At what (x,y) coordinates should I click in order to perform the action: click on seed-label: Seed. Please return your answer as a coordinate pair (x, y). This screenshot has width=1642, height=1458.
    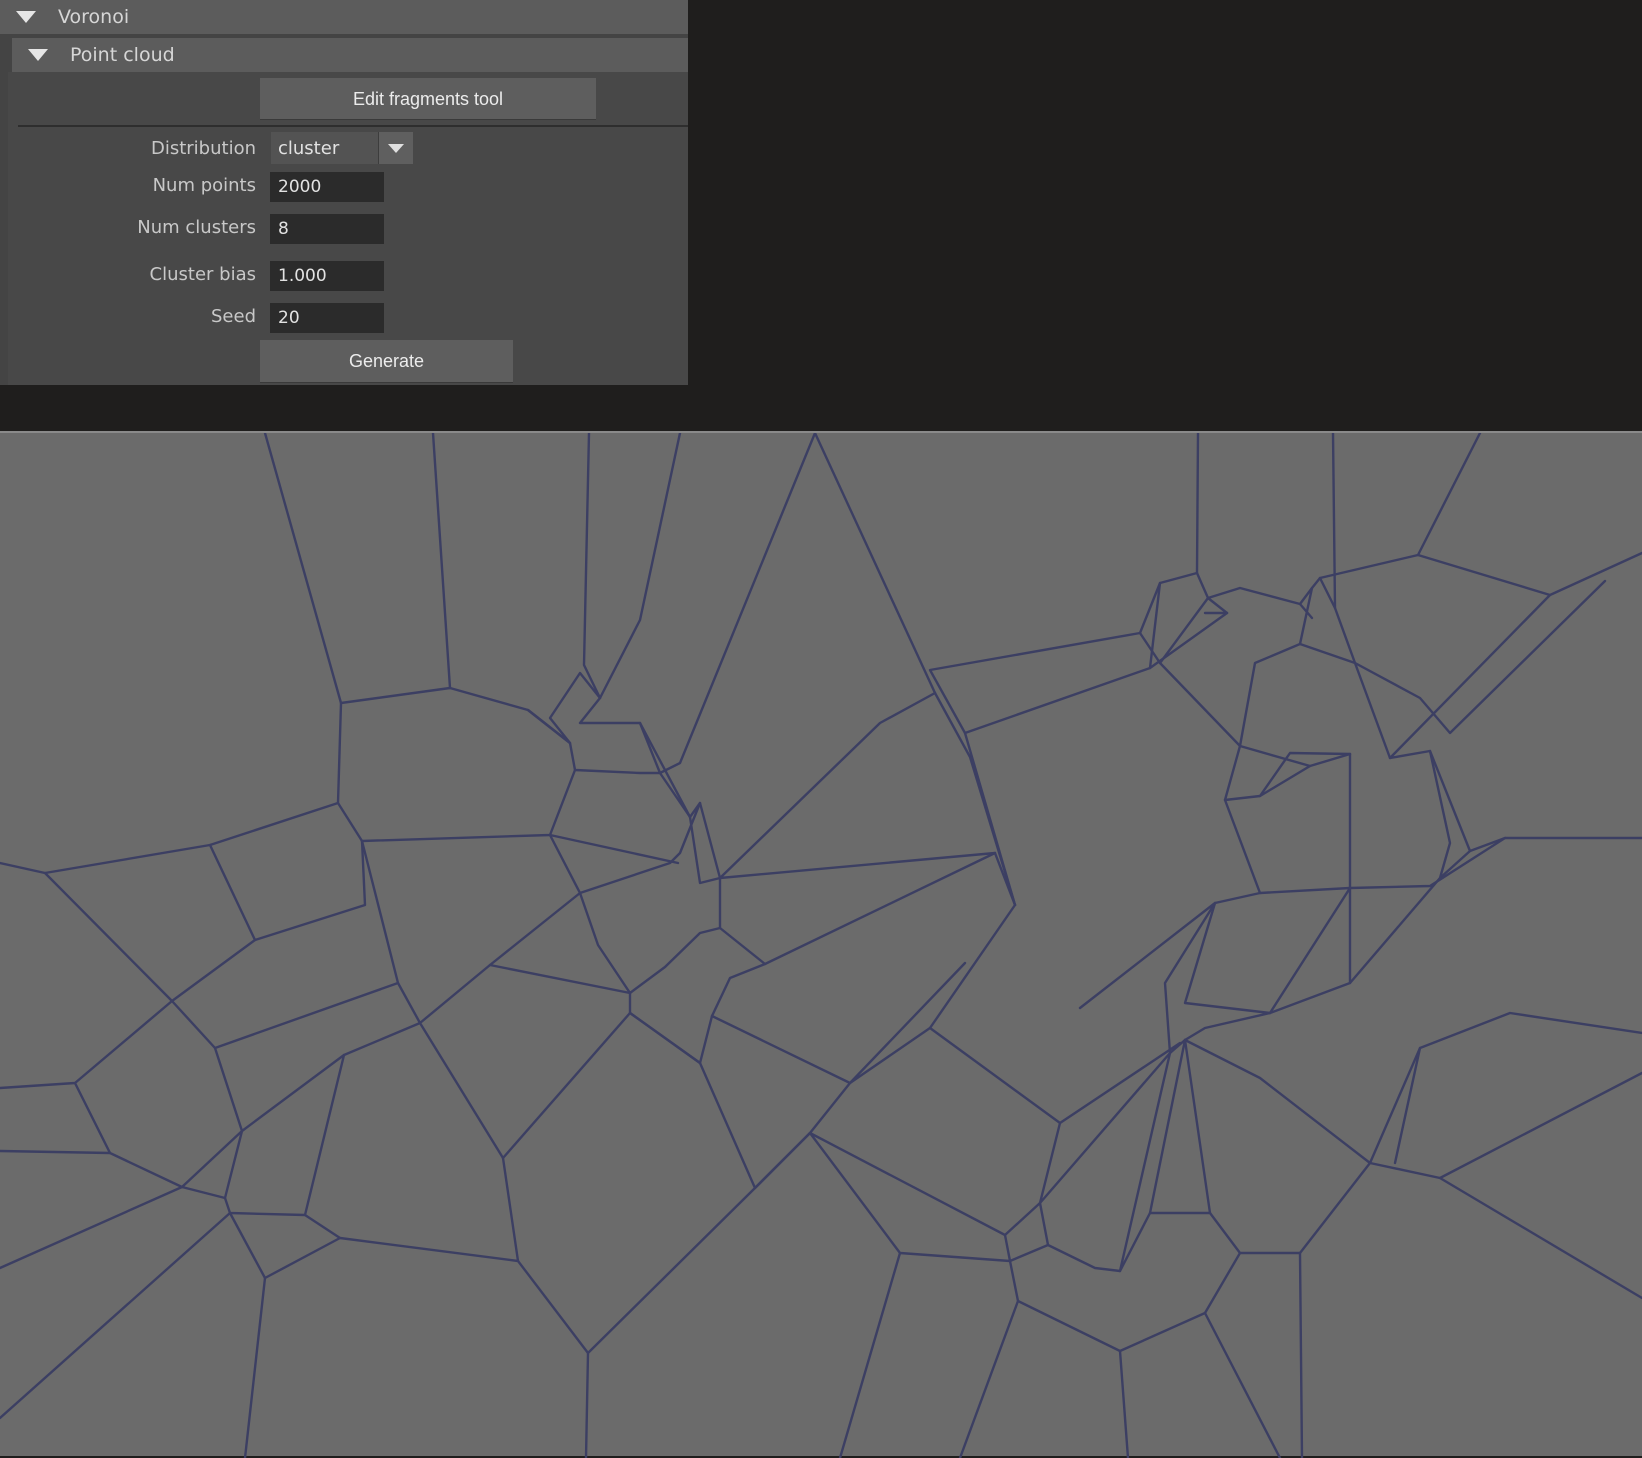
    Looking at the image, I should click on (233, 316).